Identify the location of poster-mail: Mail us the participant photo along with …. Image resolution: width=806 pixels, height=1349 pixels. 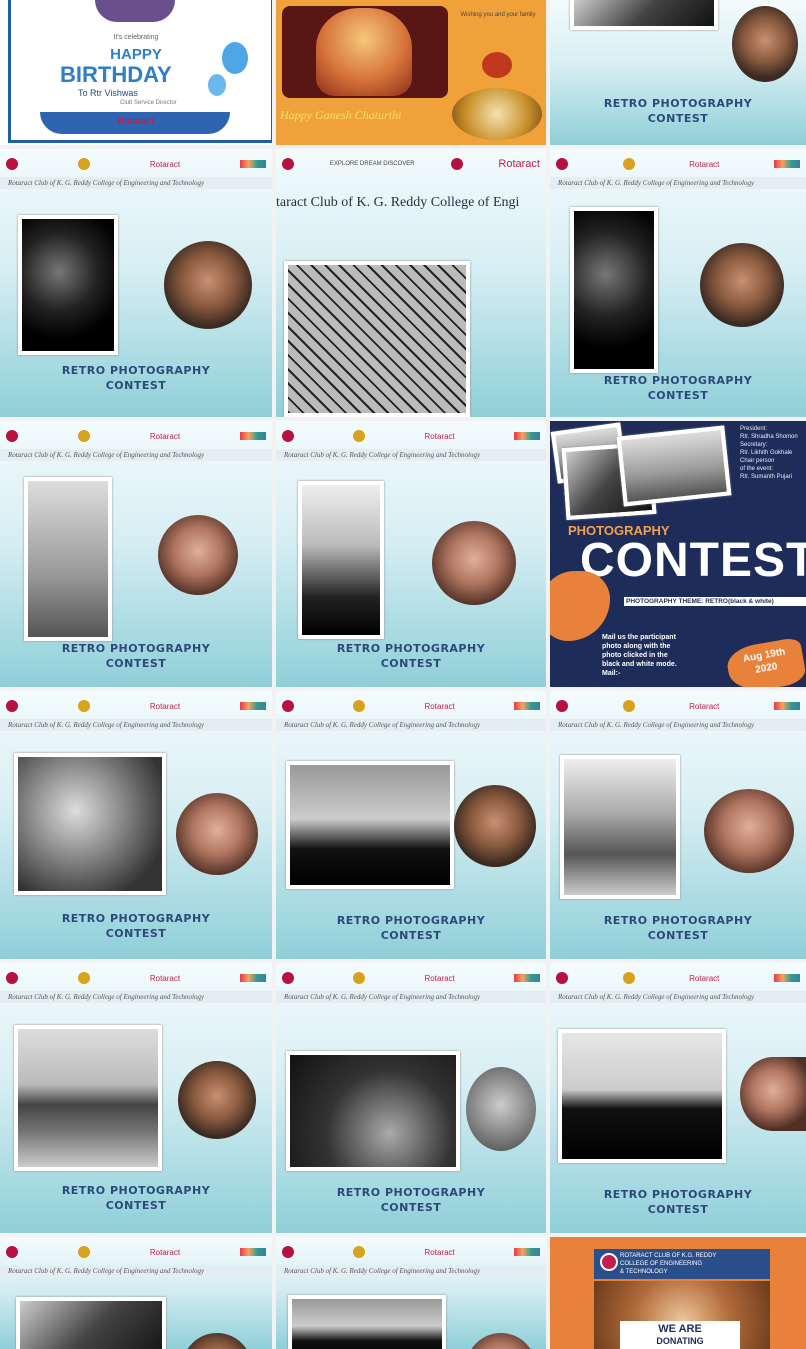
(639, 655).